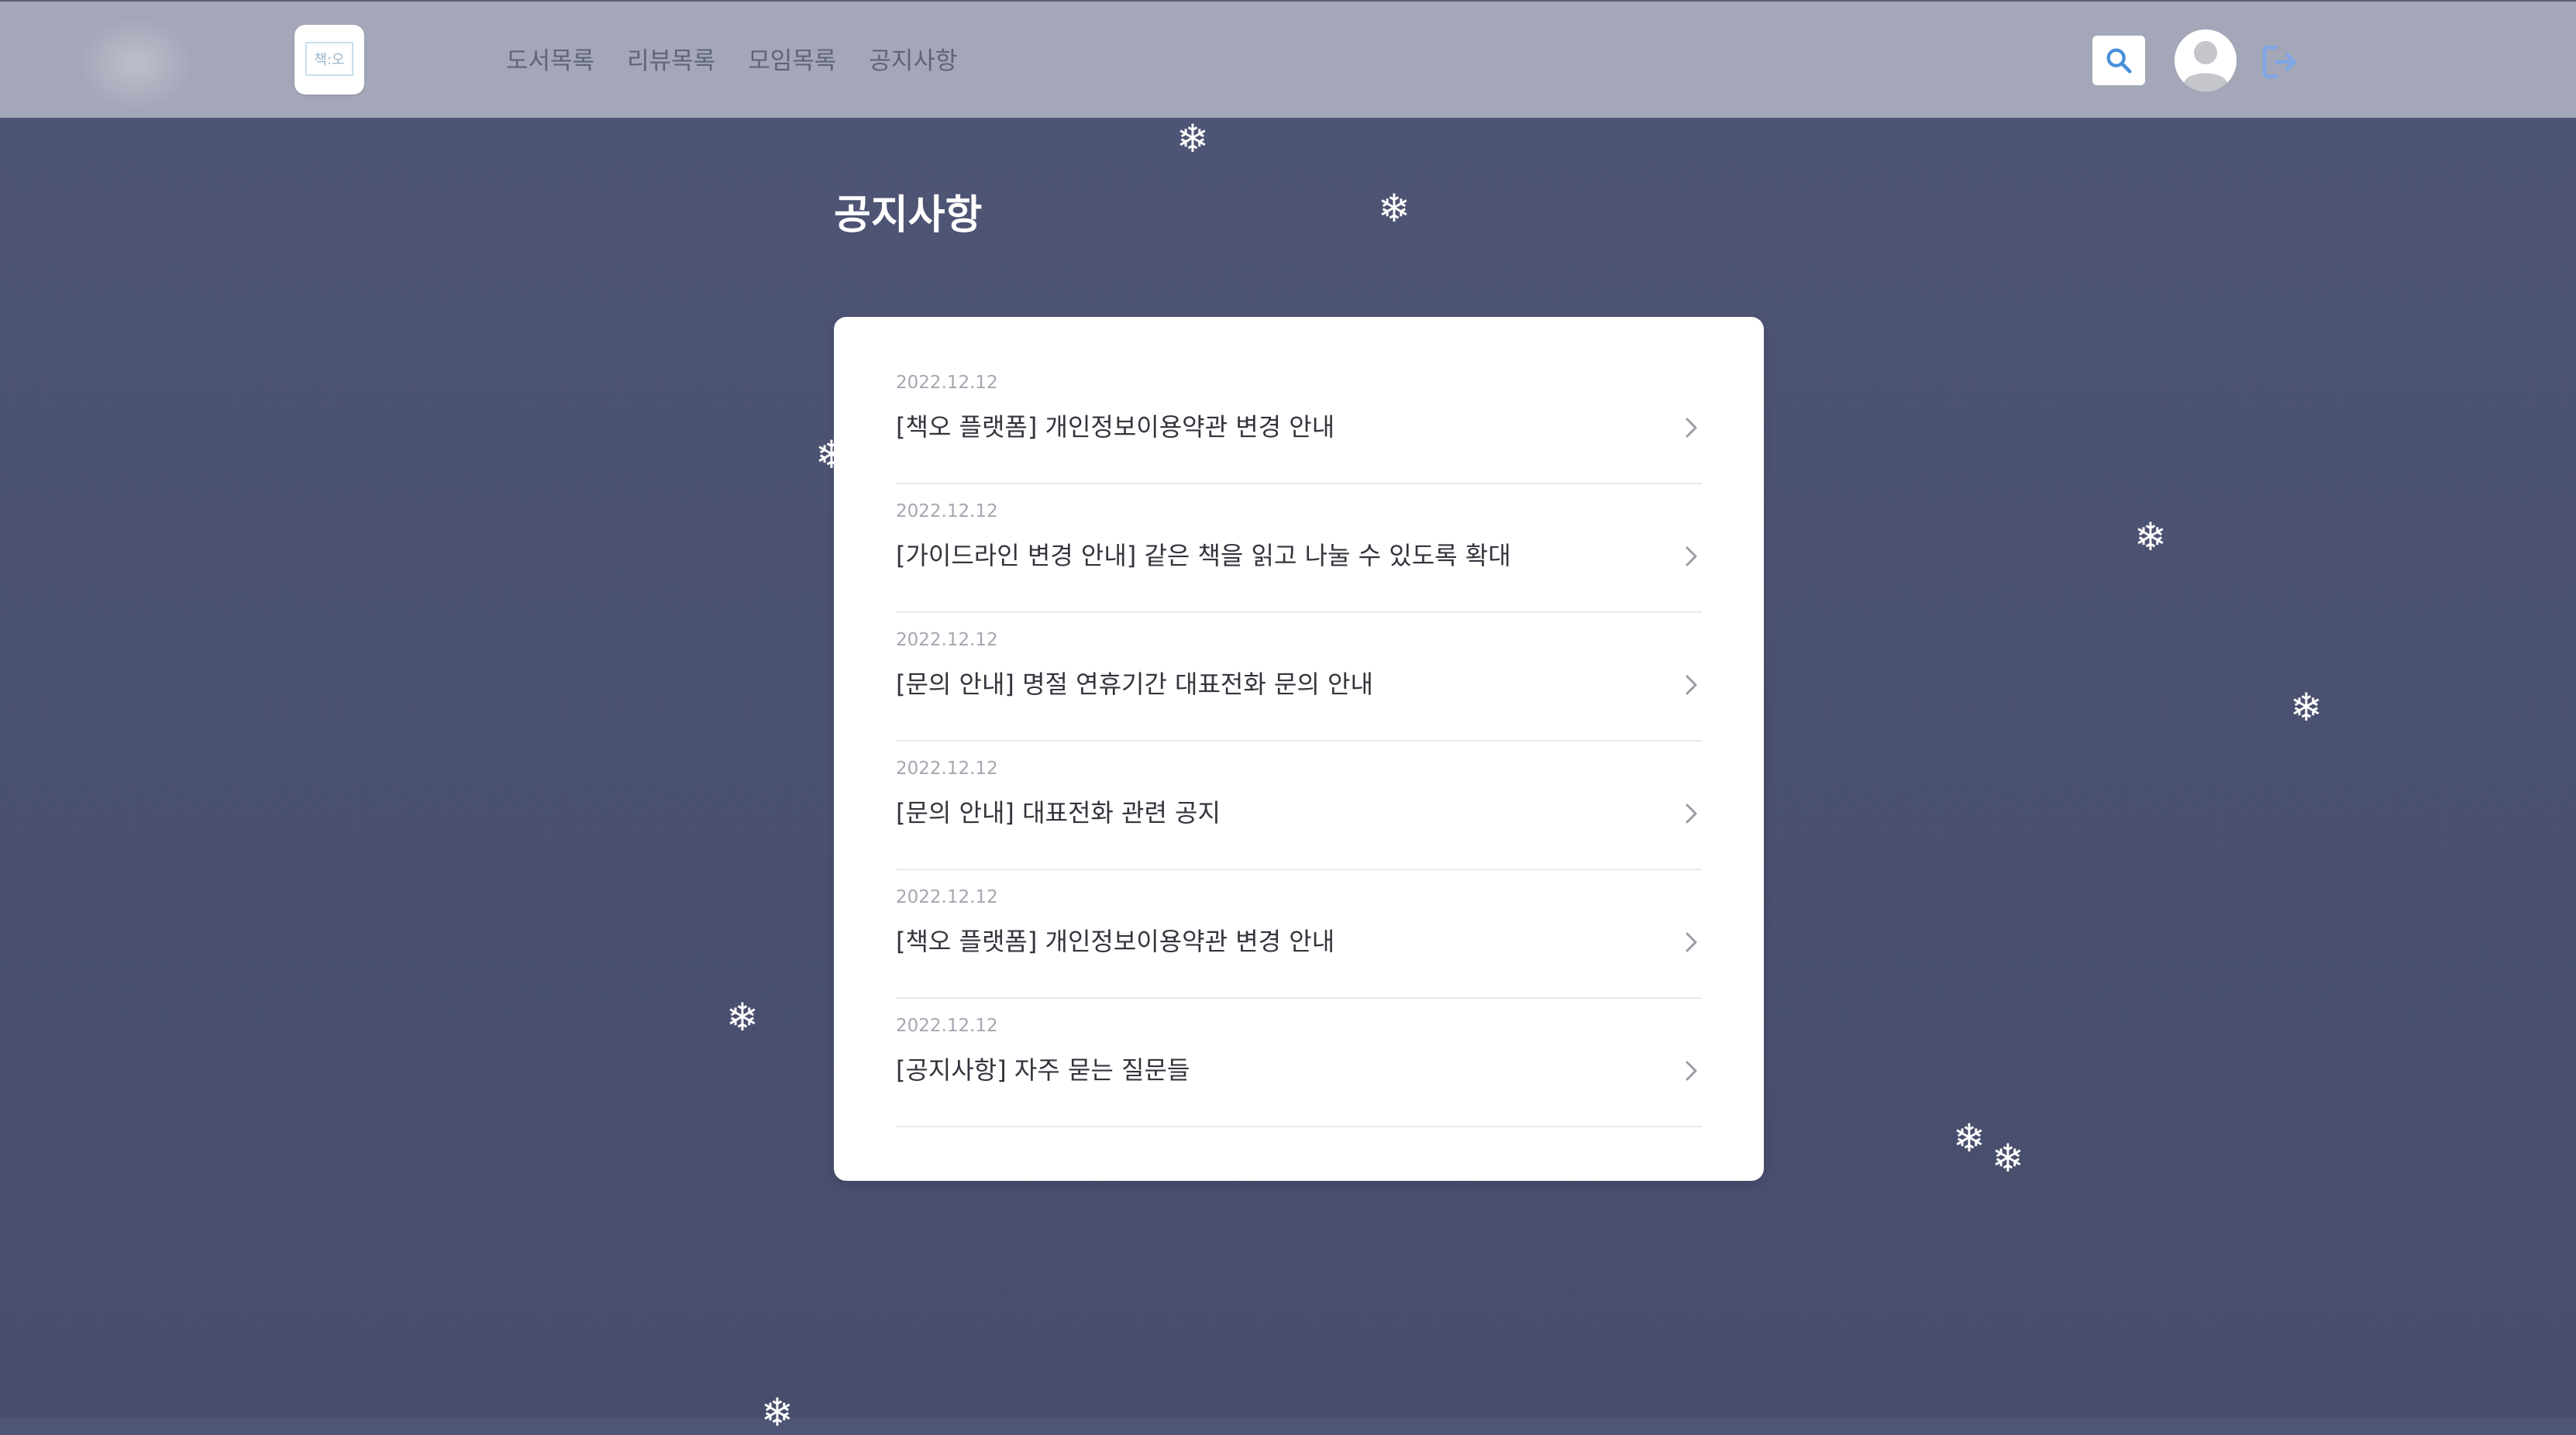 The height and width of the screenshot is (1435, 2576). I want to click on notice-item: 2022.12.12 [문의 안내] 대표전화 관련 공지, so click(1299, 807).